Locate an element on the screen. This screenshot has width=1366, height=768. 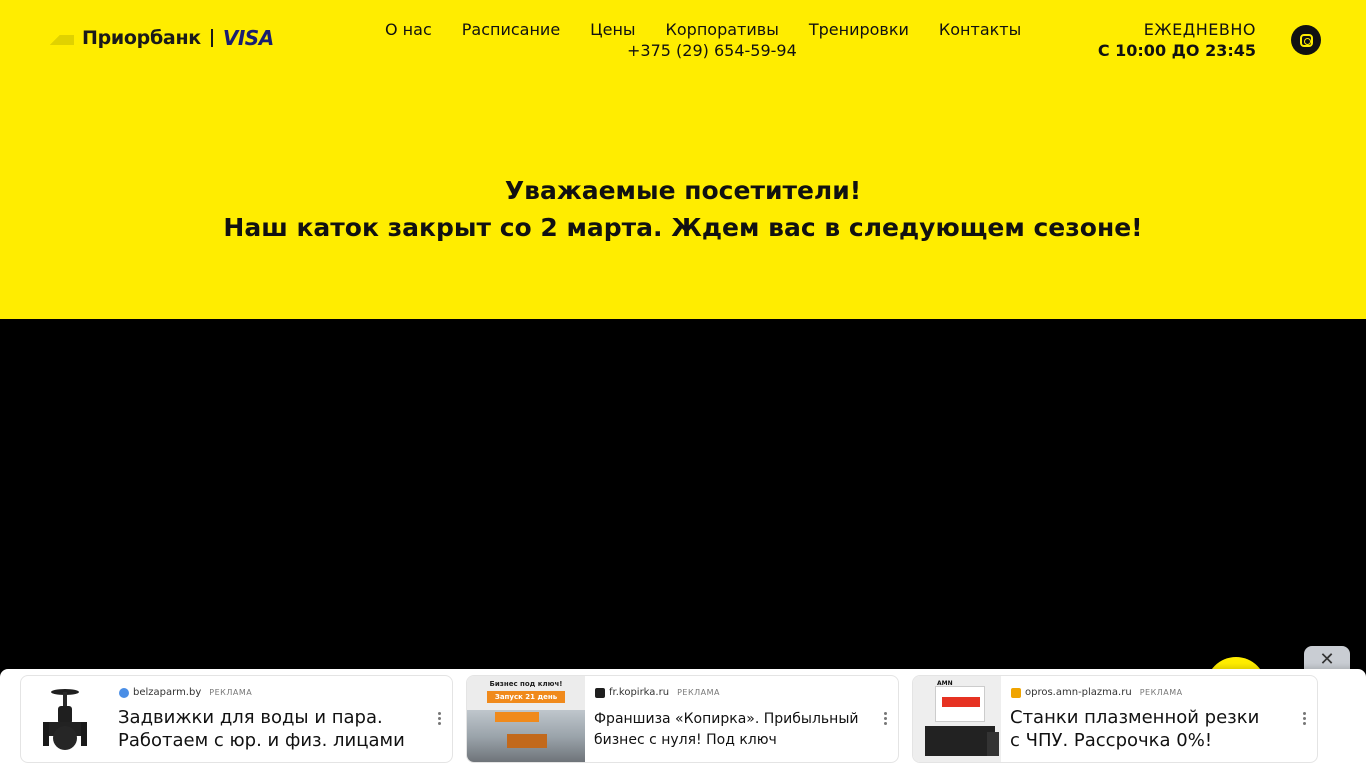
ad-domain: belzaparm.by is located at coordinates (167, 692).